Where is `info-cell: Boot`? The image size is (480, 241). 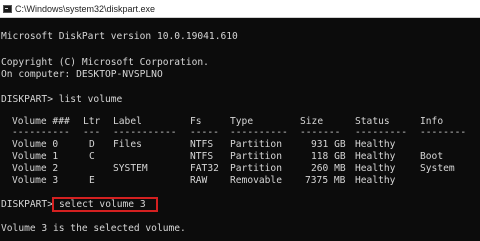
info-cell: Boot is located at coordinates (432, 156).